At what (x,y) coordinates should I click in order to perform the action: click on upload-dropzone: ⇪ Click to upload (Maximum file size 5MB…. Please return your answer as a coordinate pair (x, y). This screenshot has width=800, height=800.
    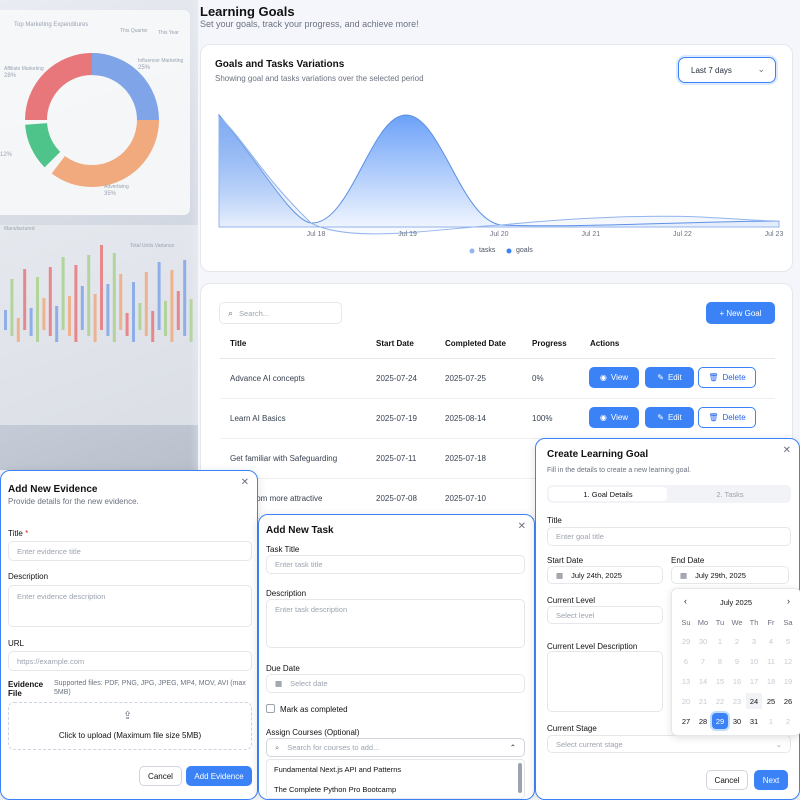
    Looking at the image, I should click on (130, 726).